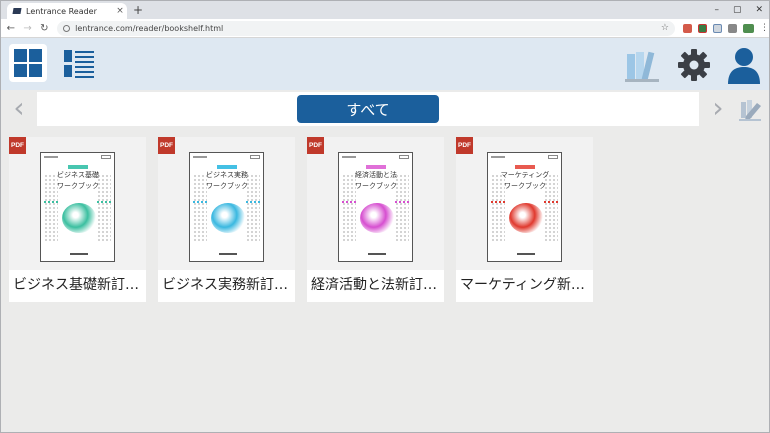 This screenshot has width=770, height=433. I want to click on grid-view-button, so click(28, 63).